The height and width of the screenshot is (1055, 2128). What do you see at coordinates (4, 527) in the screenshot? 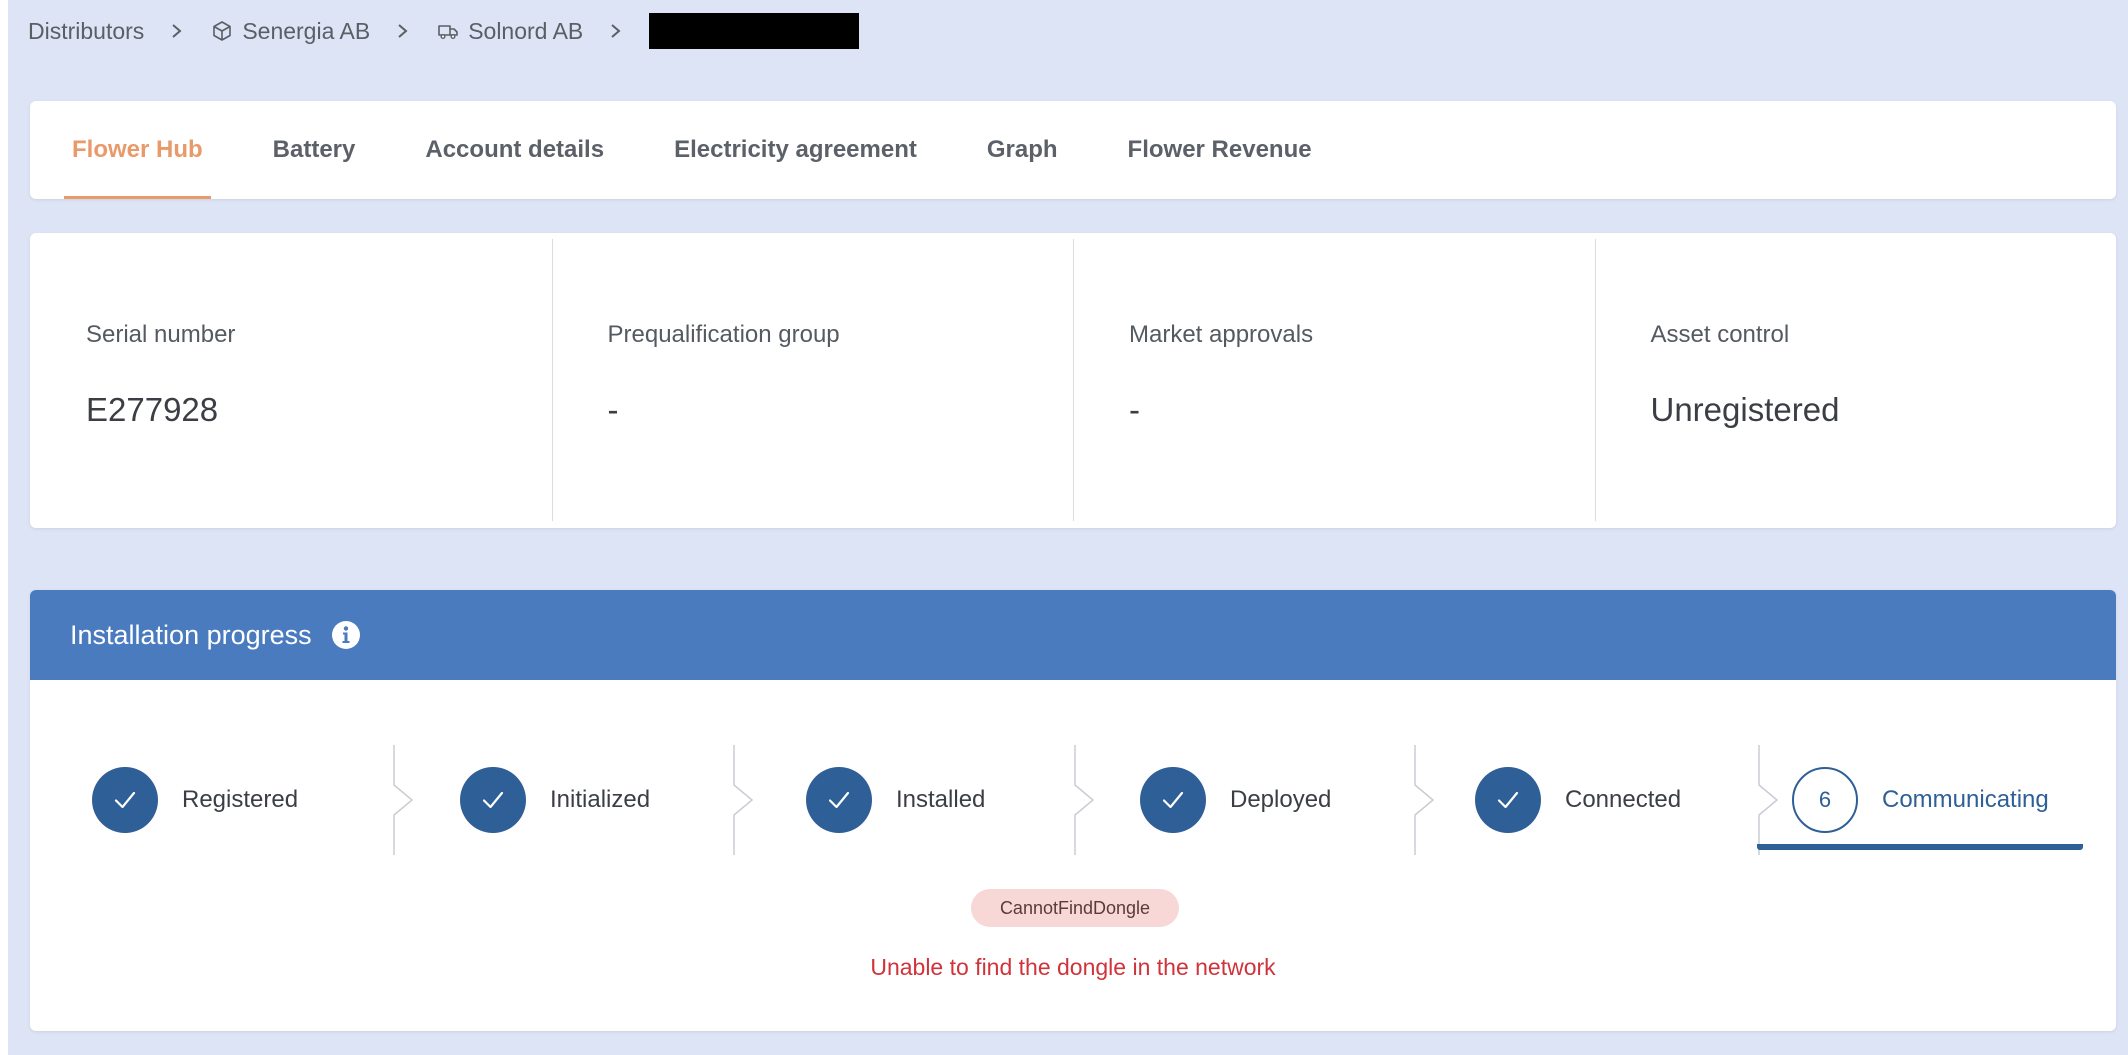
I see `left-edge` at bounding box center [4, 527].